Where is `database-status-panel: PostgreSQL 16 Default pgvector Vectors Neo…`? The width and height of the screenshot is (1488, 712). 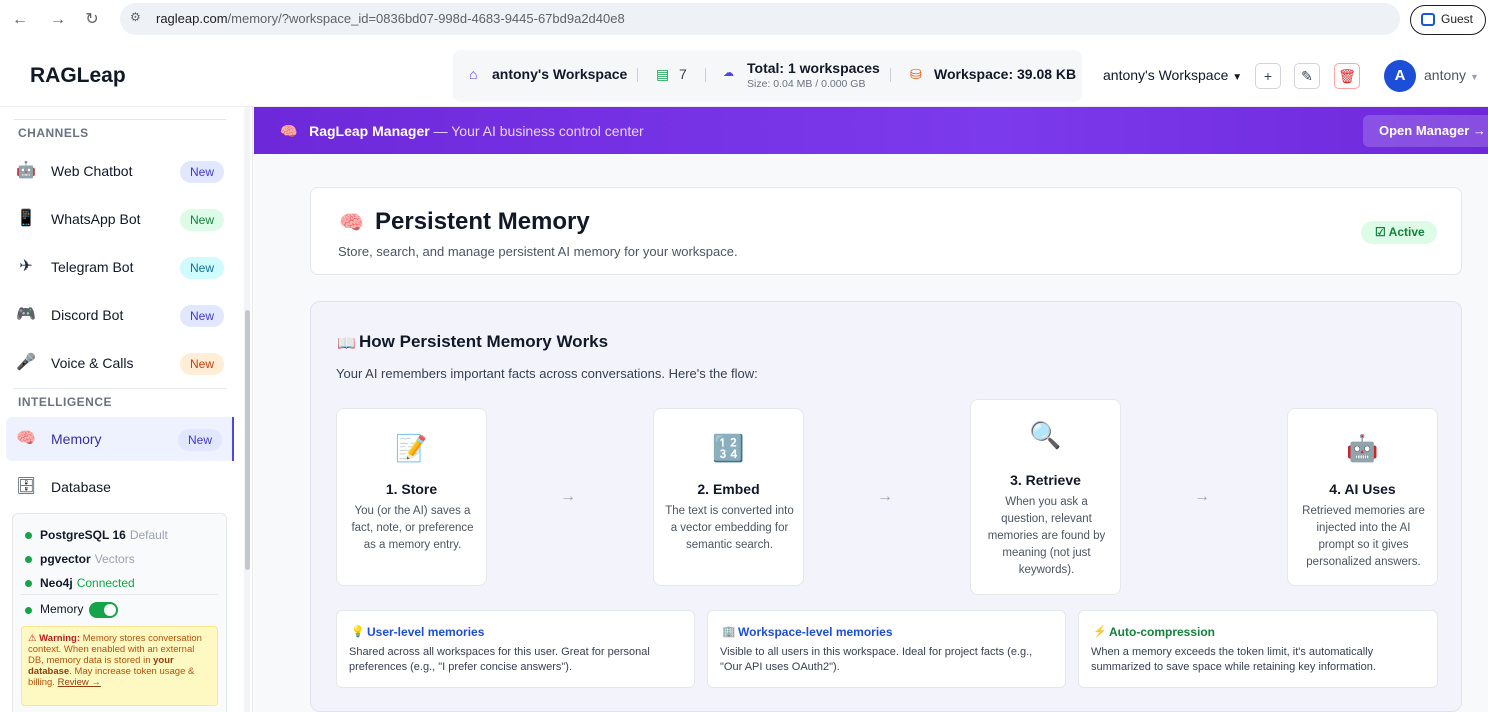 database-status-panel: PostgreSQL 16 Default pgvector Vectors Neo… is located at coordinates (119, 612).